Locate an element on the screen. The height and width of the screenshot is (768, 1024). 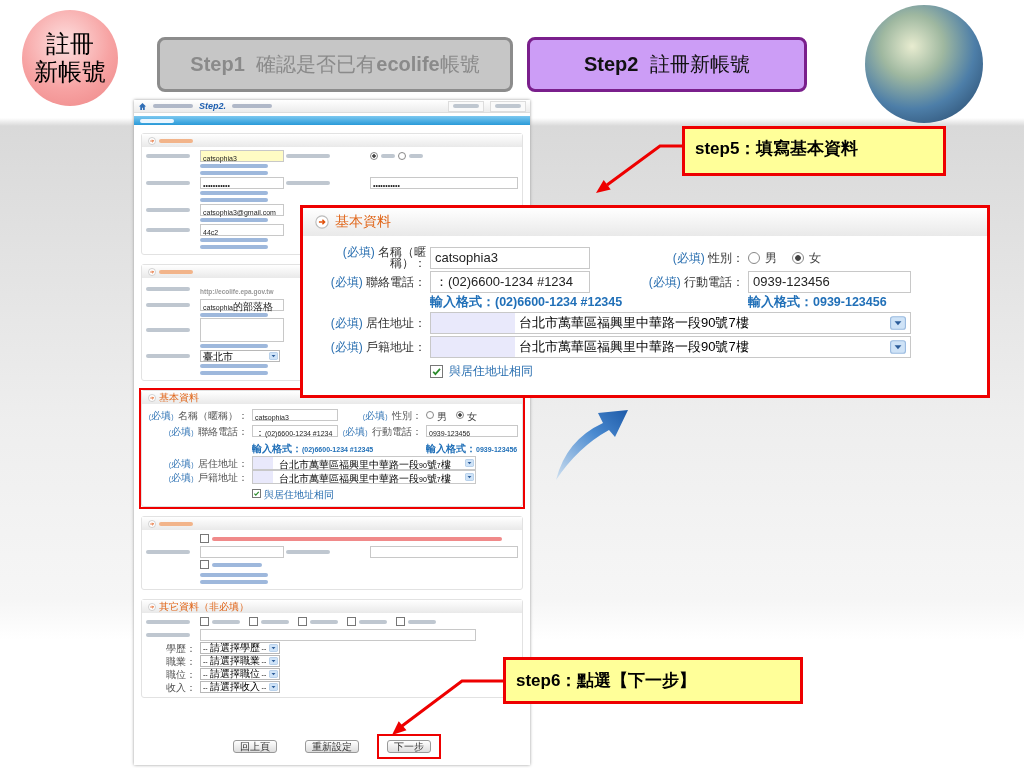
callout-box: step6：點選【下一步】 is located at coordinates (653, 680).